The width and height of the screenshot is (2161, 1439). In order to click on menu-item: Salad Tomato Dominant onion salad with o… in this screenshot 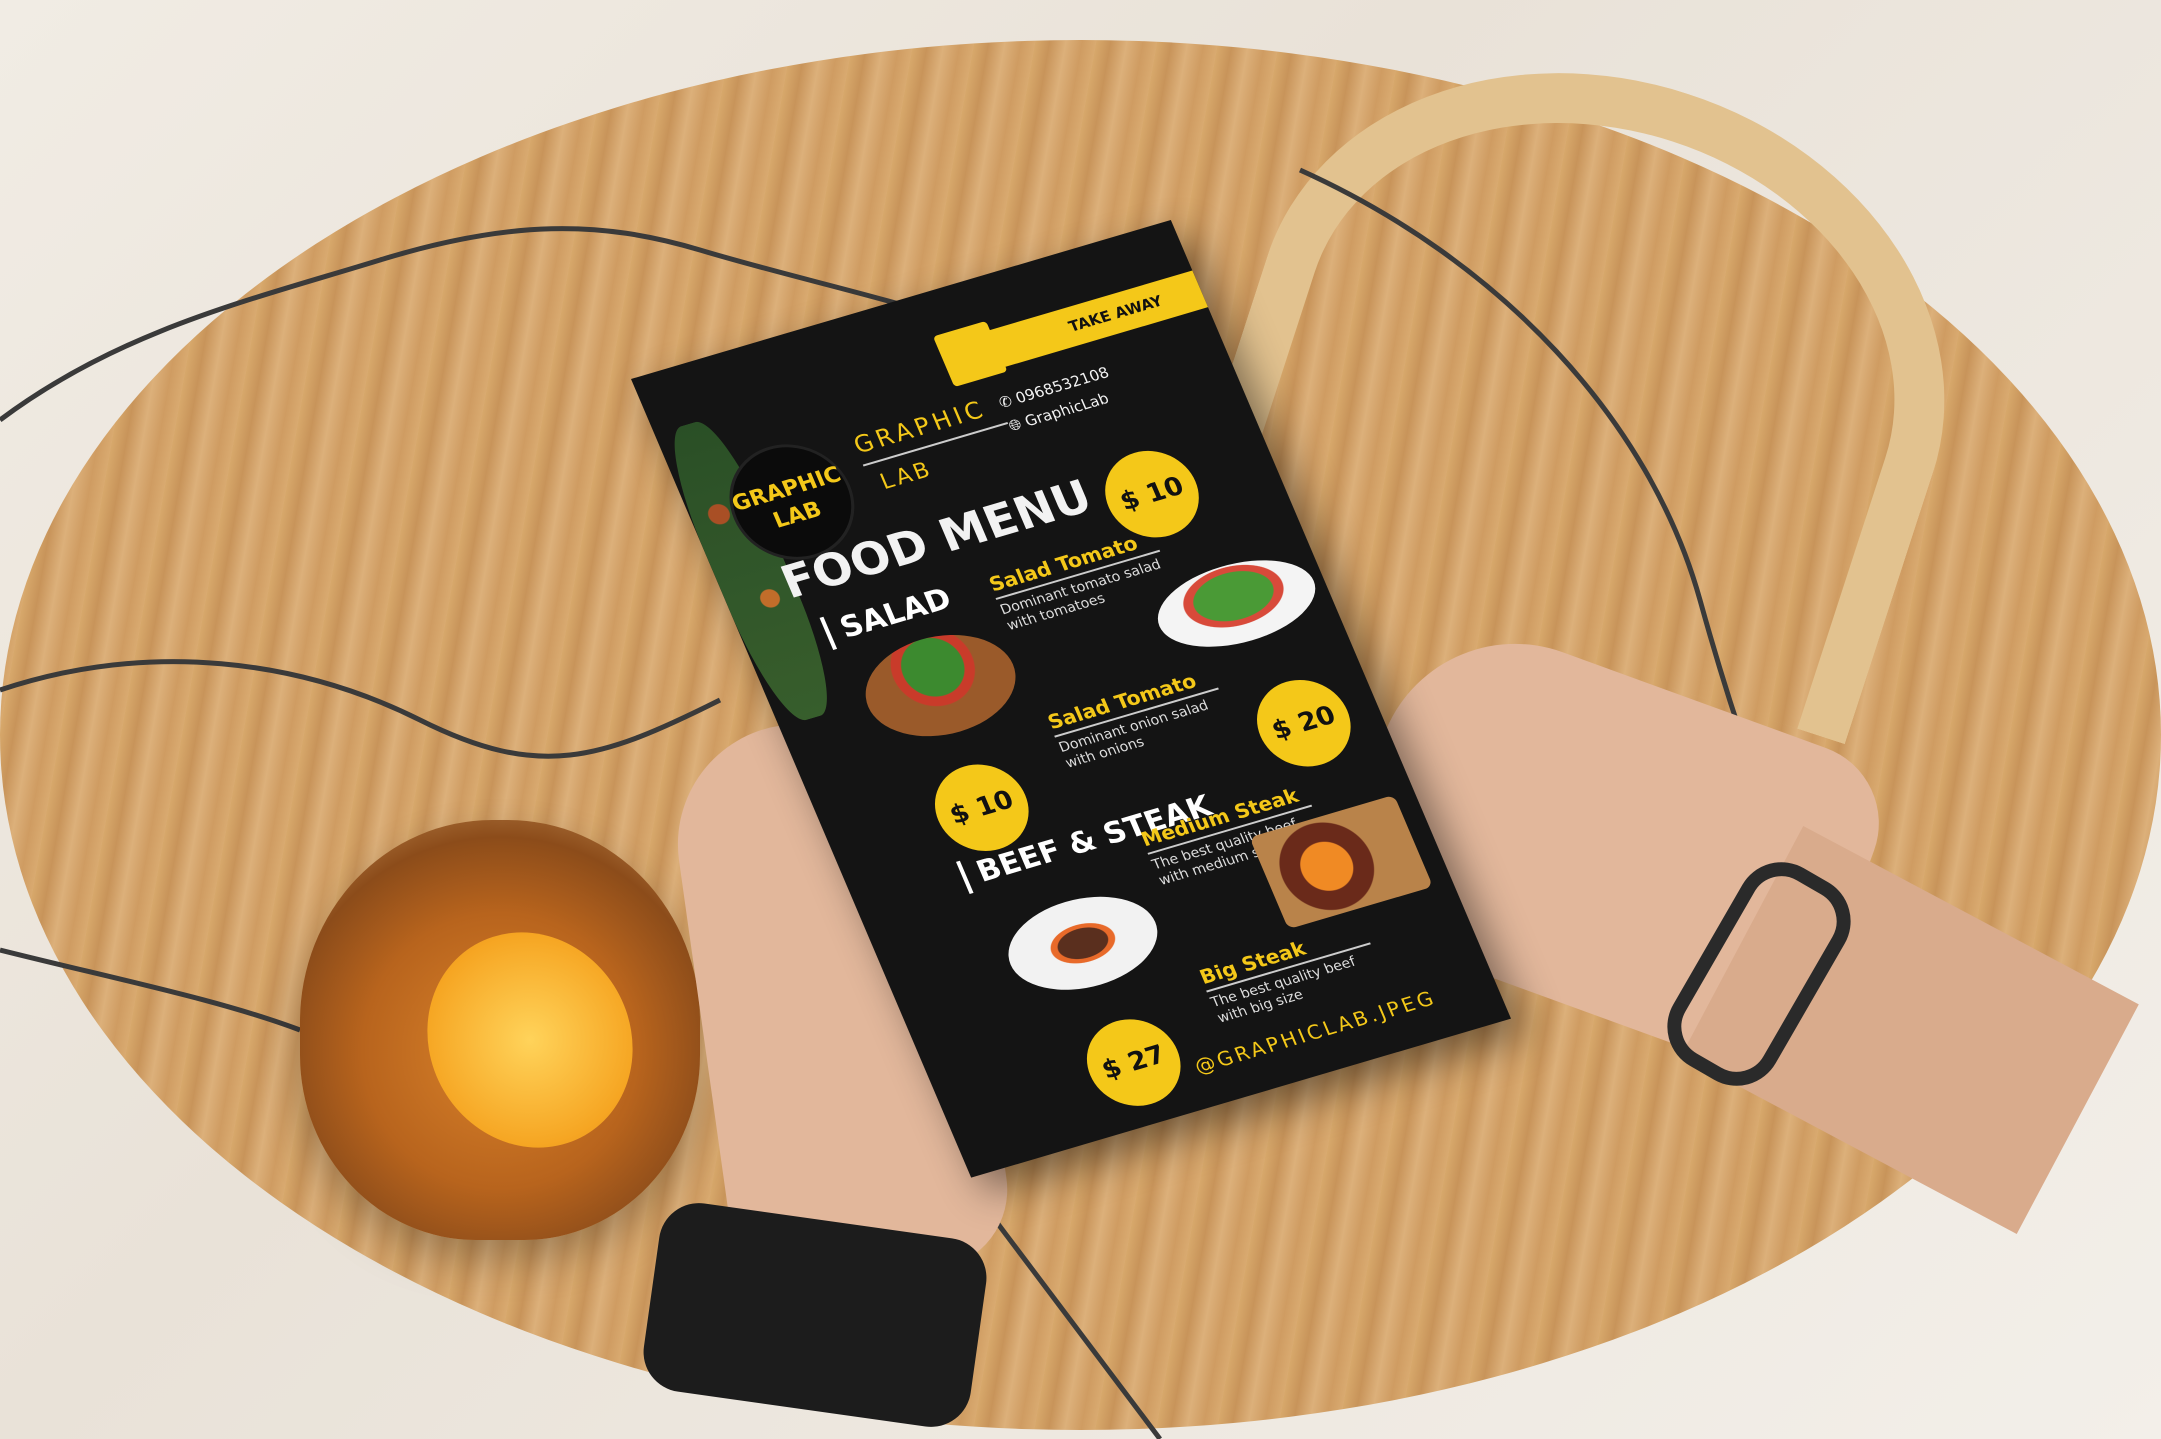, I will do `click(1139, 718)`.